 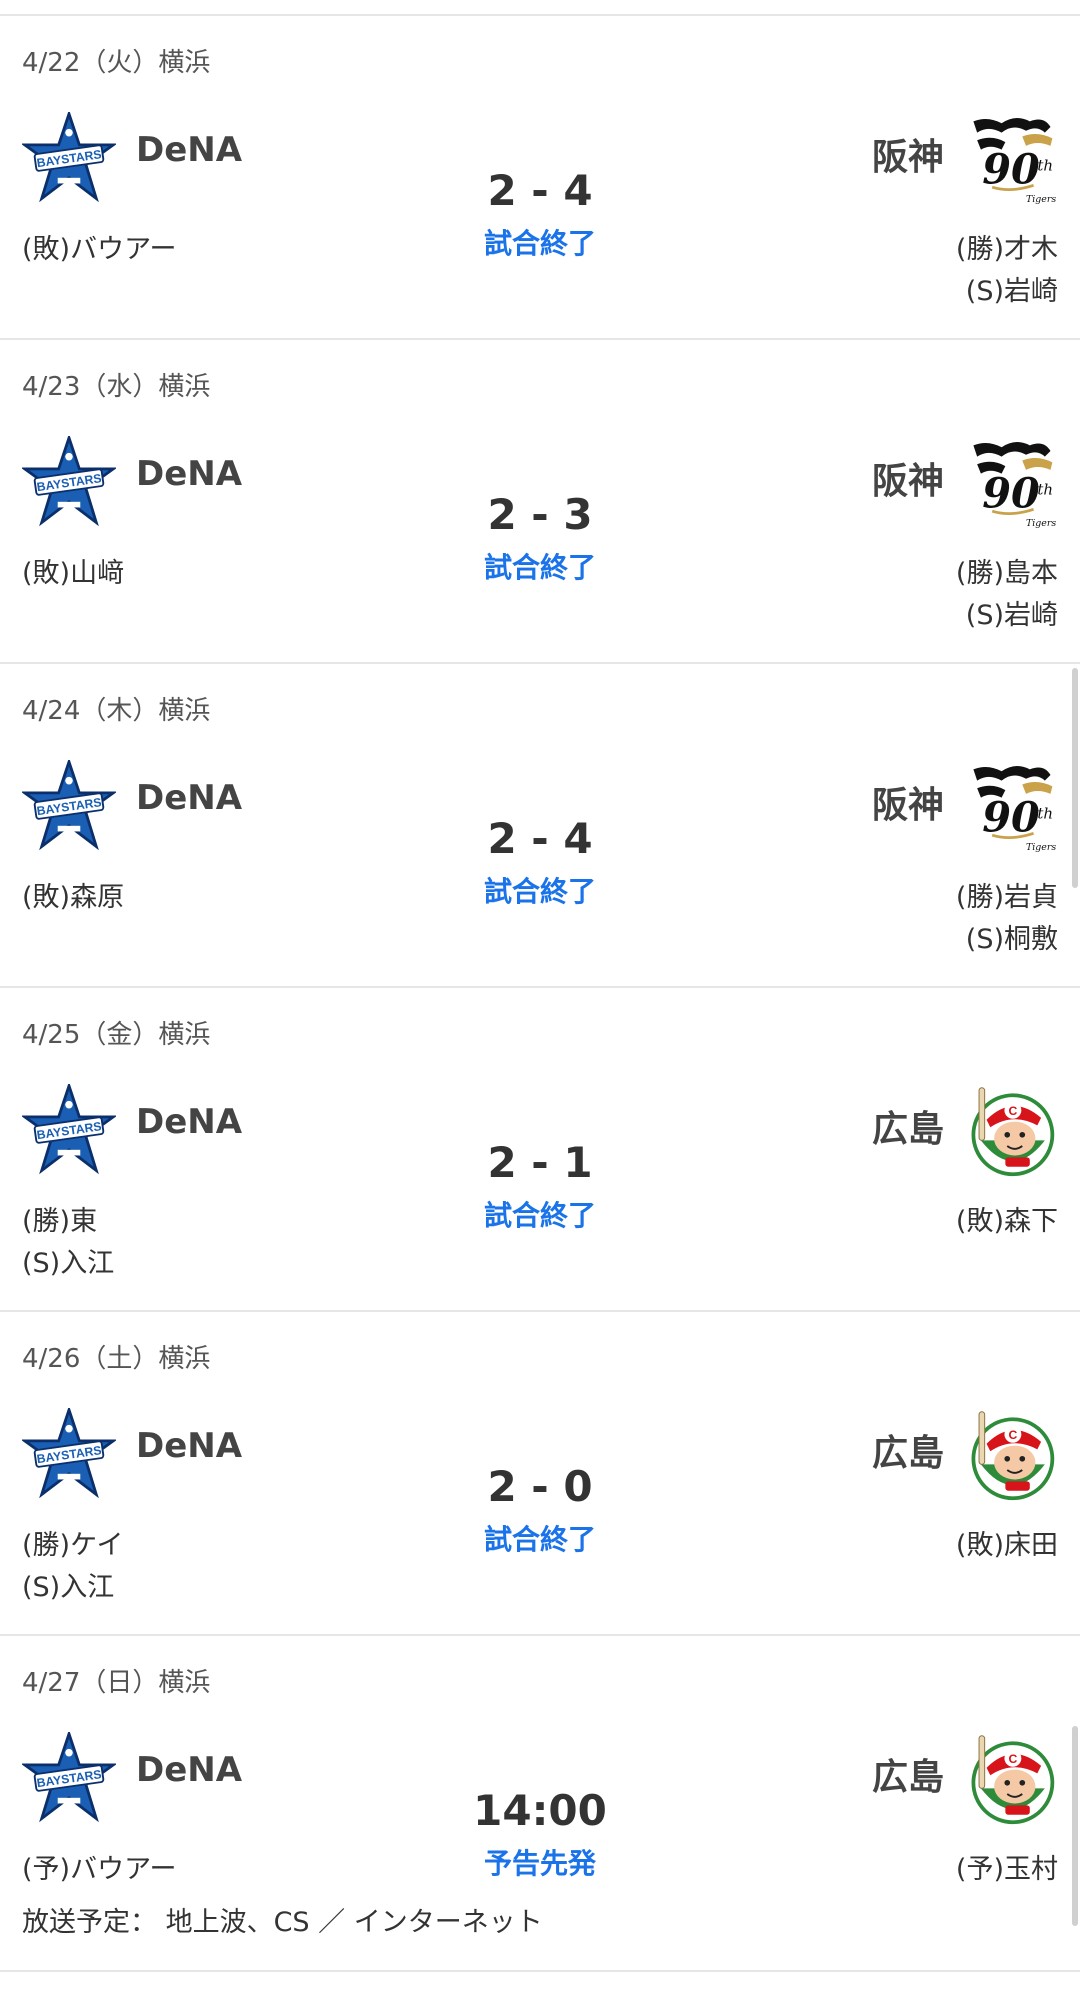 What do you see at coordinates (1007, 271) in the screenshot?
I see `away-pitchers: (勝)才木 (S)岩崎` at bounding box center [1007, 271].